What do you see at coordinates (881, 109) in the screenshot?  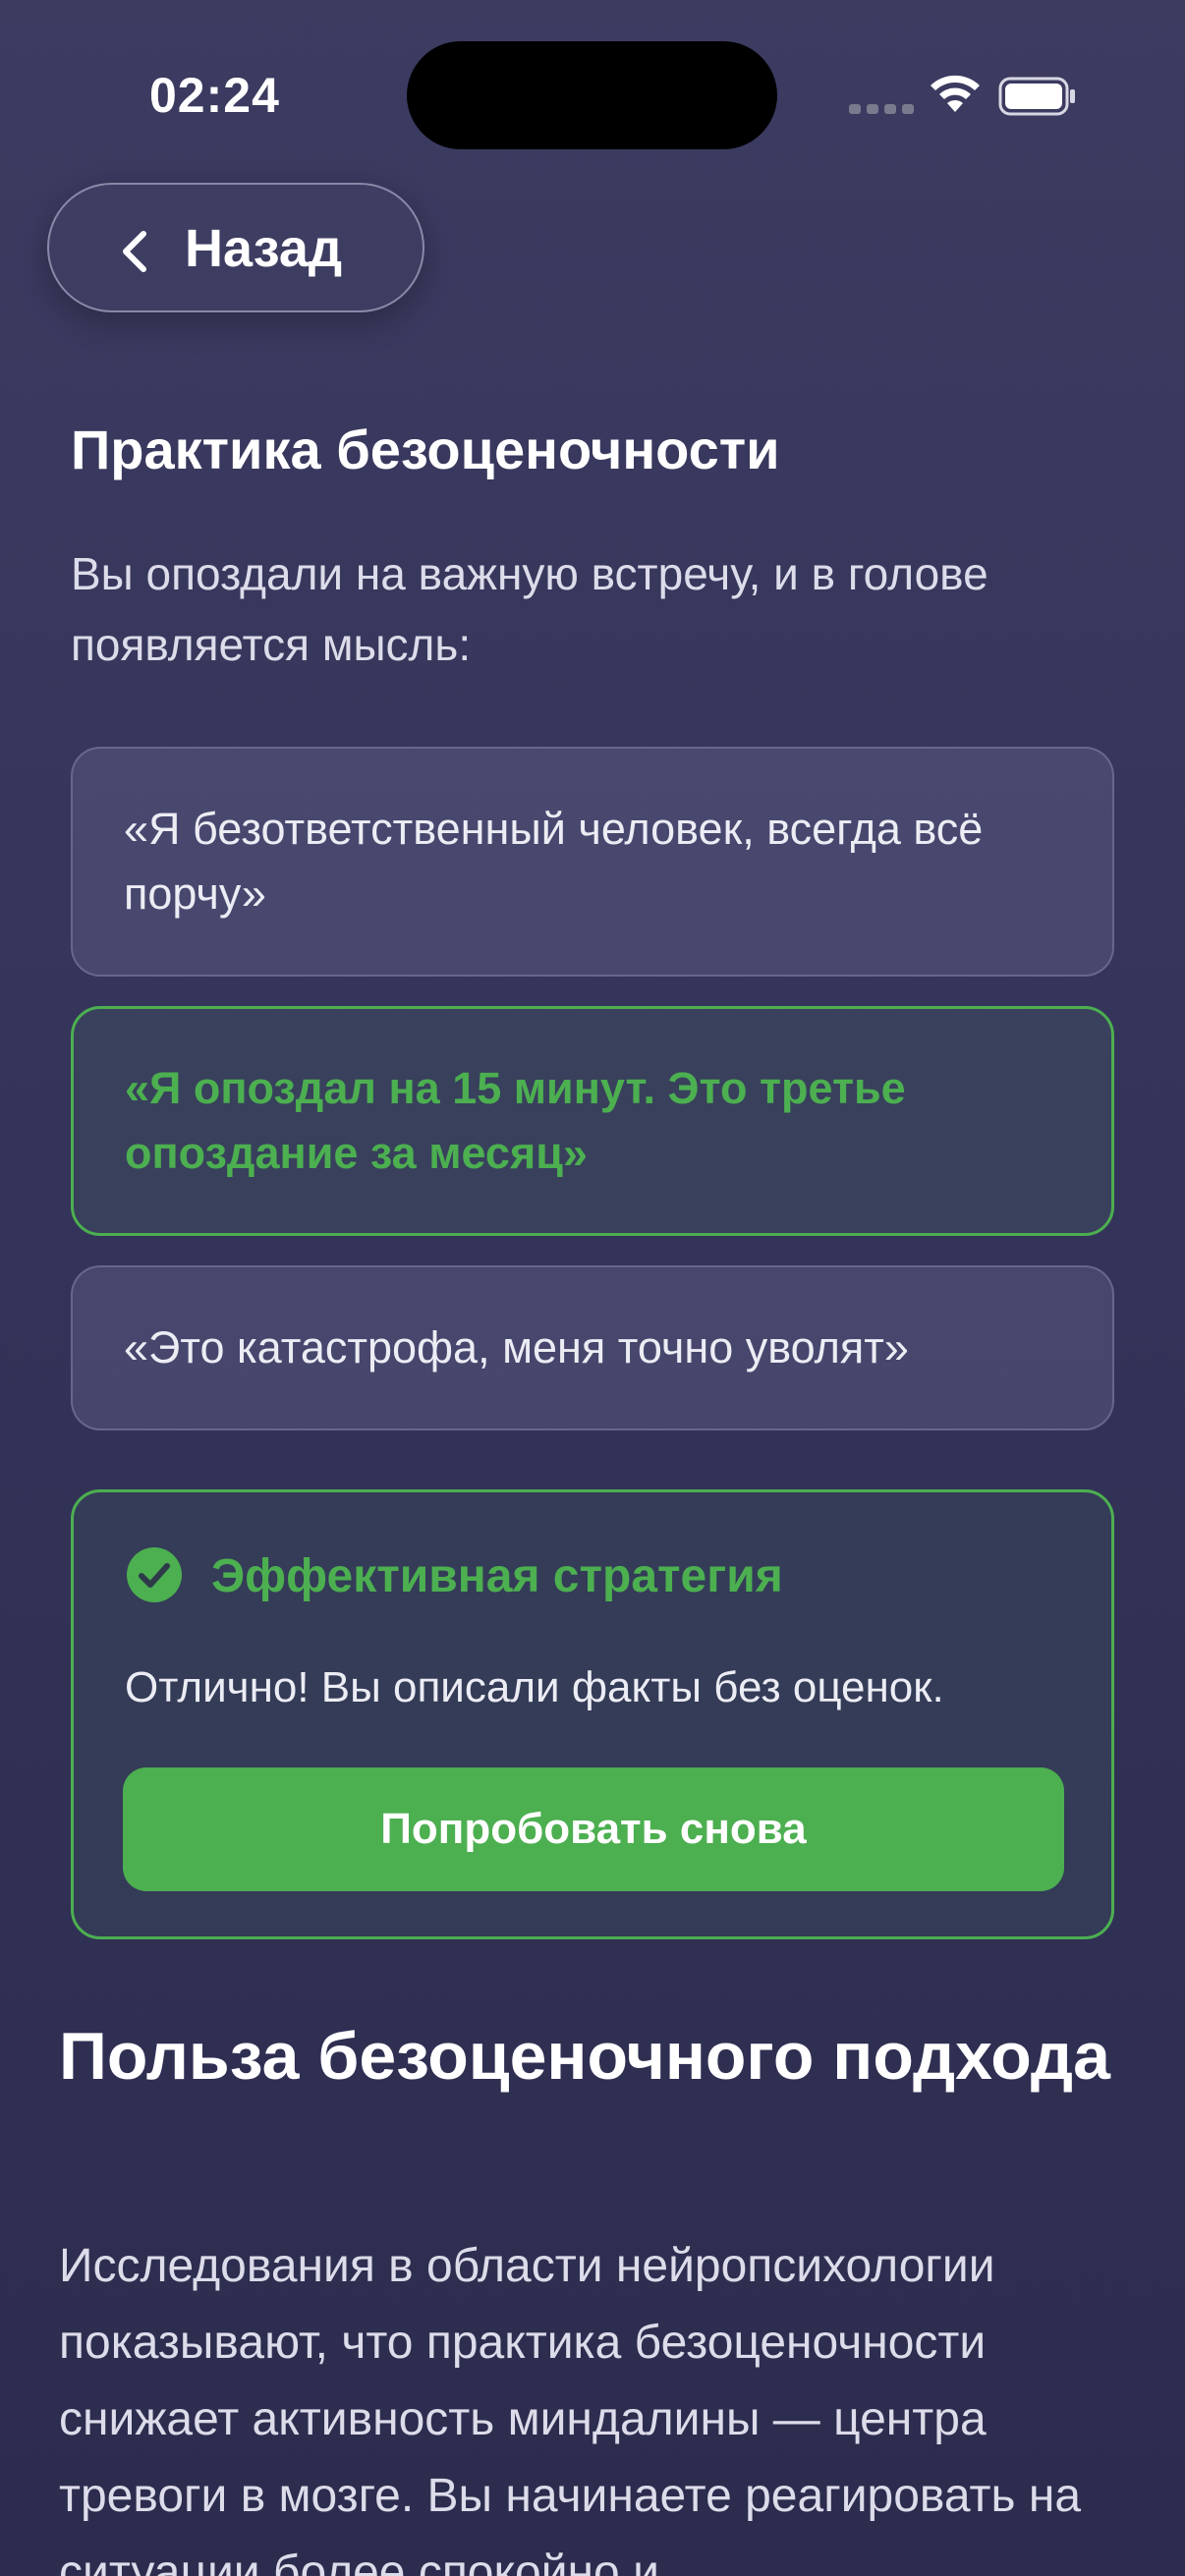 I see `cellular-signal-icon` at bounding box center [881, 109].